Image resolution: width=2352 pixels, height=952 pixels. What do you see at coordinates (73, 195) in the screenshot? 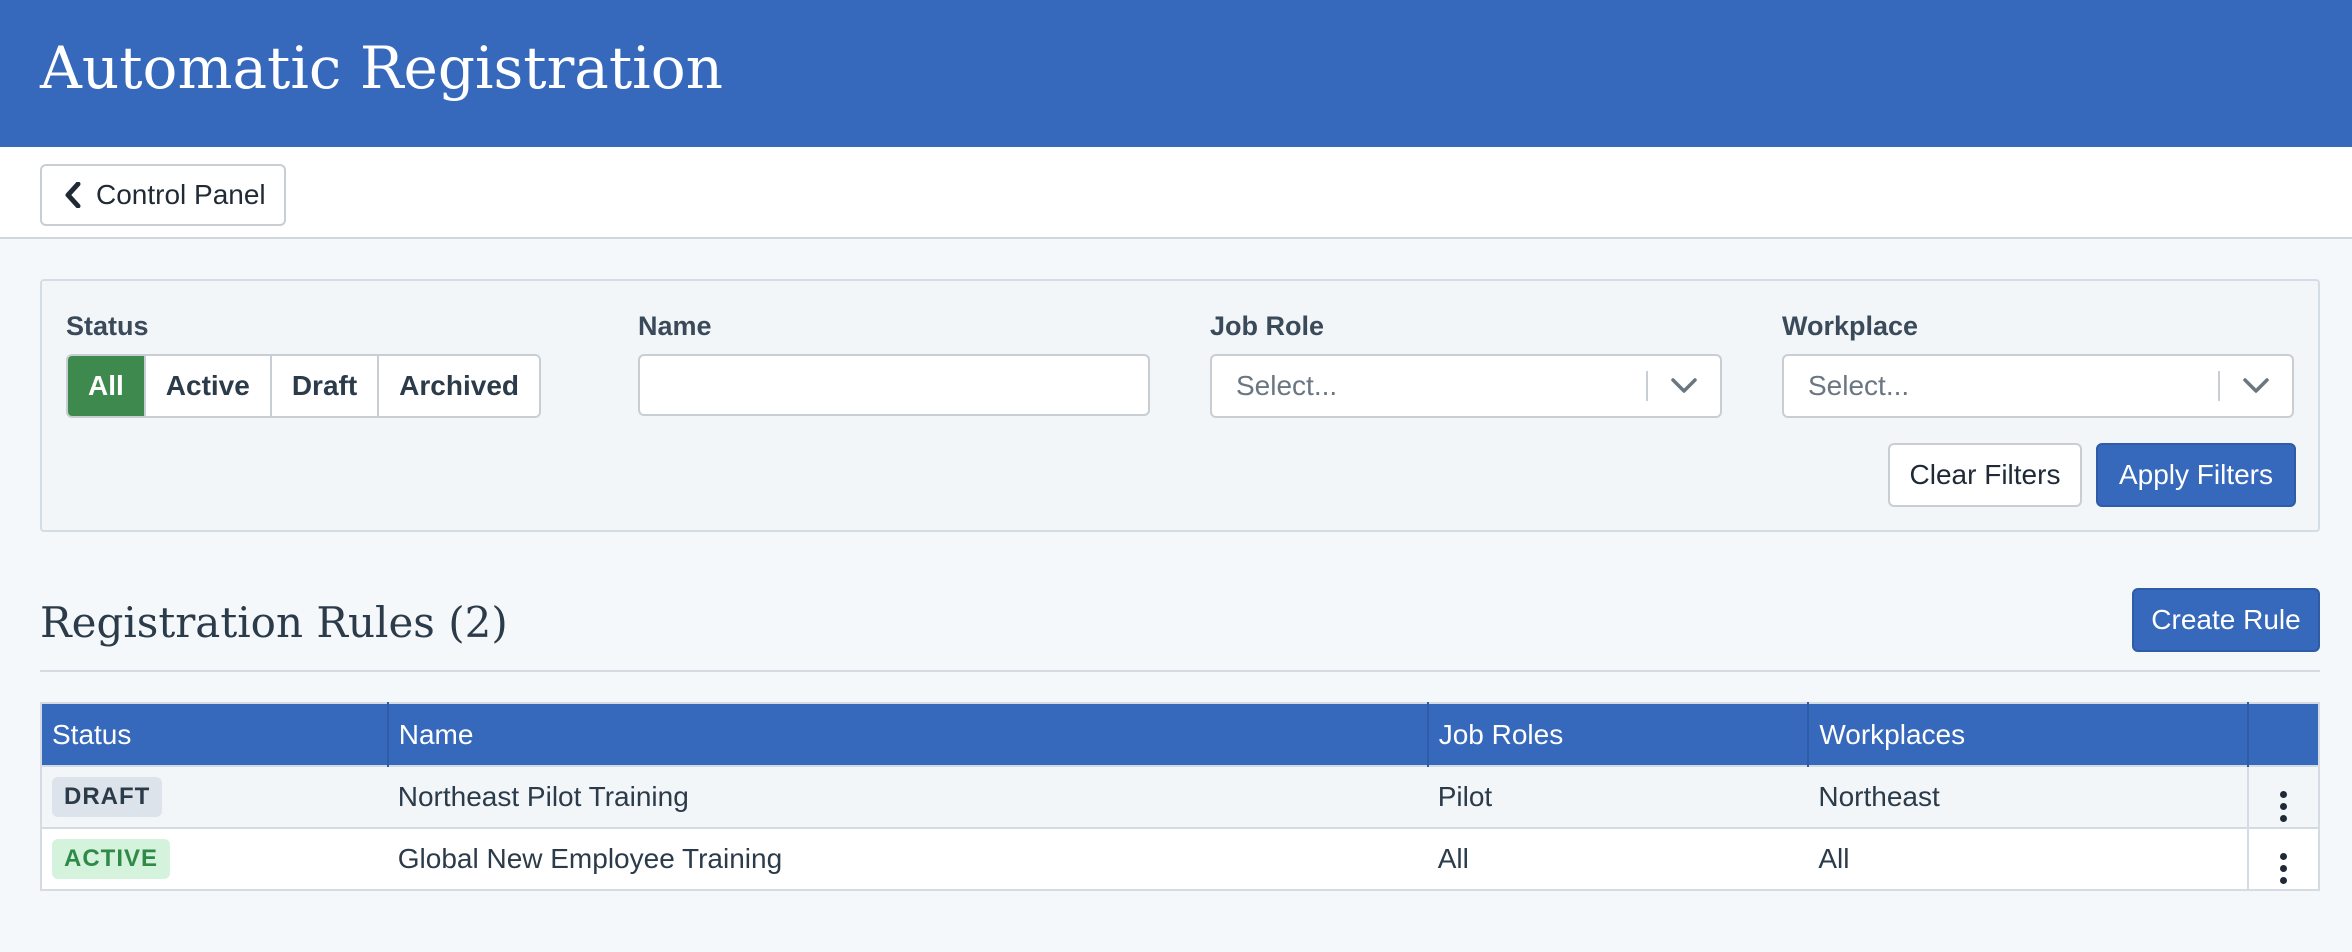
I see `chevron-left-icon` at bounding box center [73, 195].